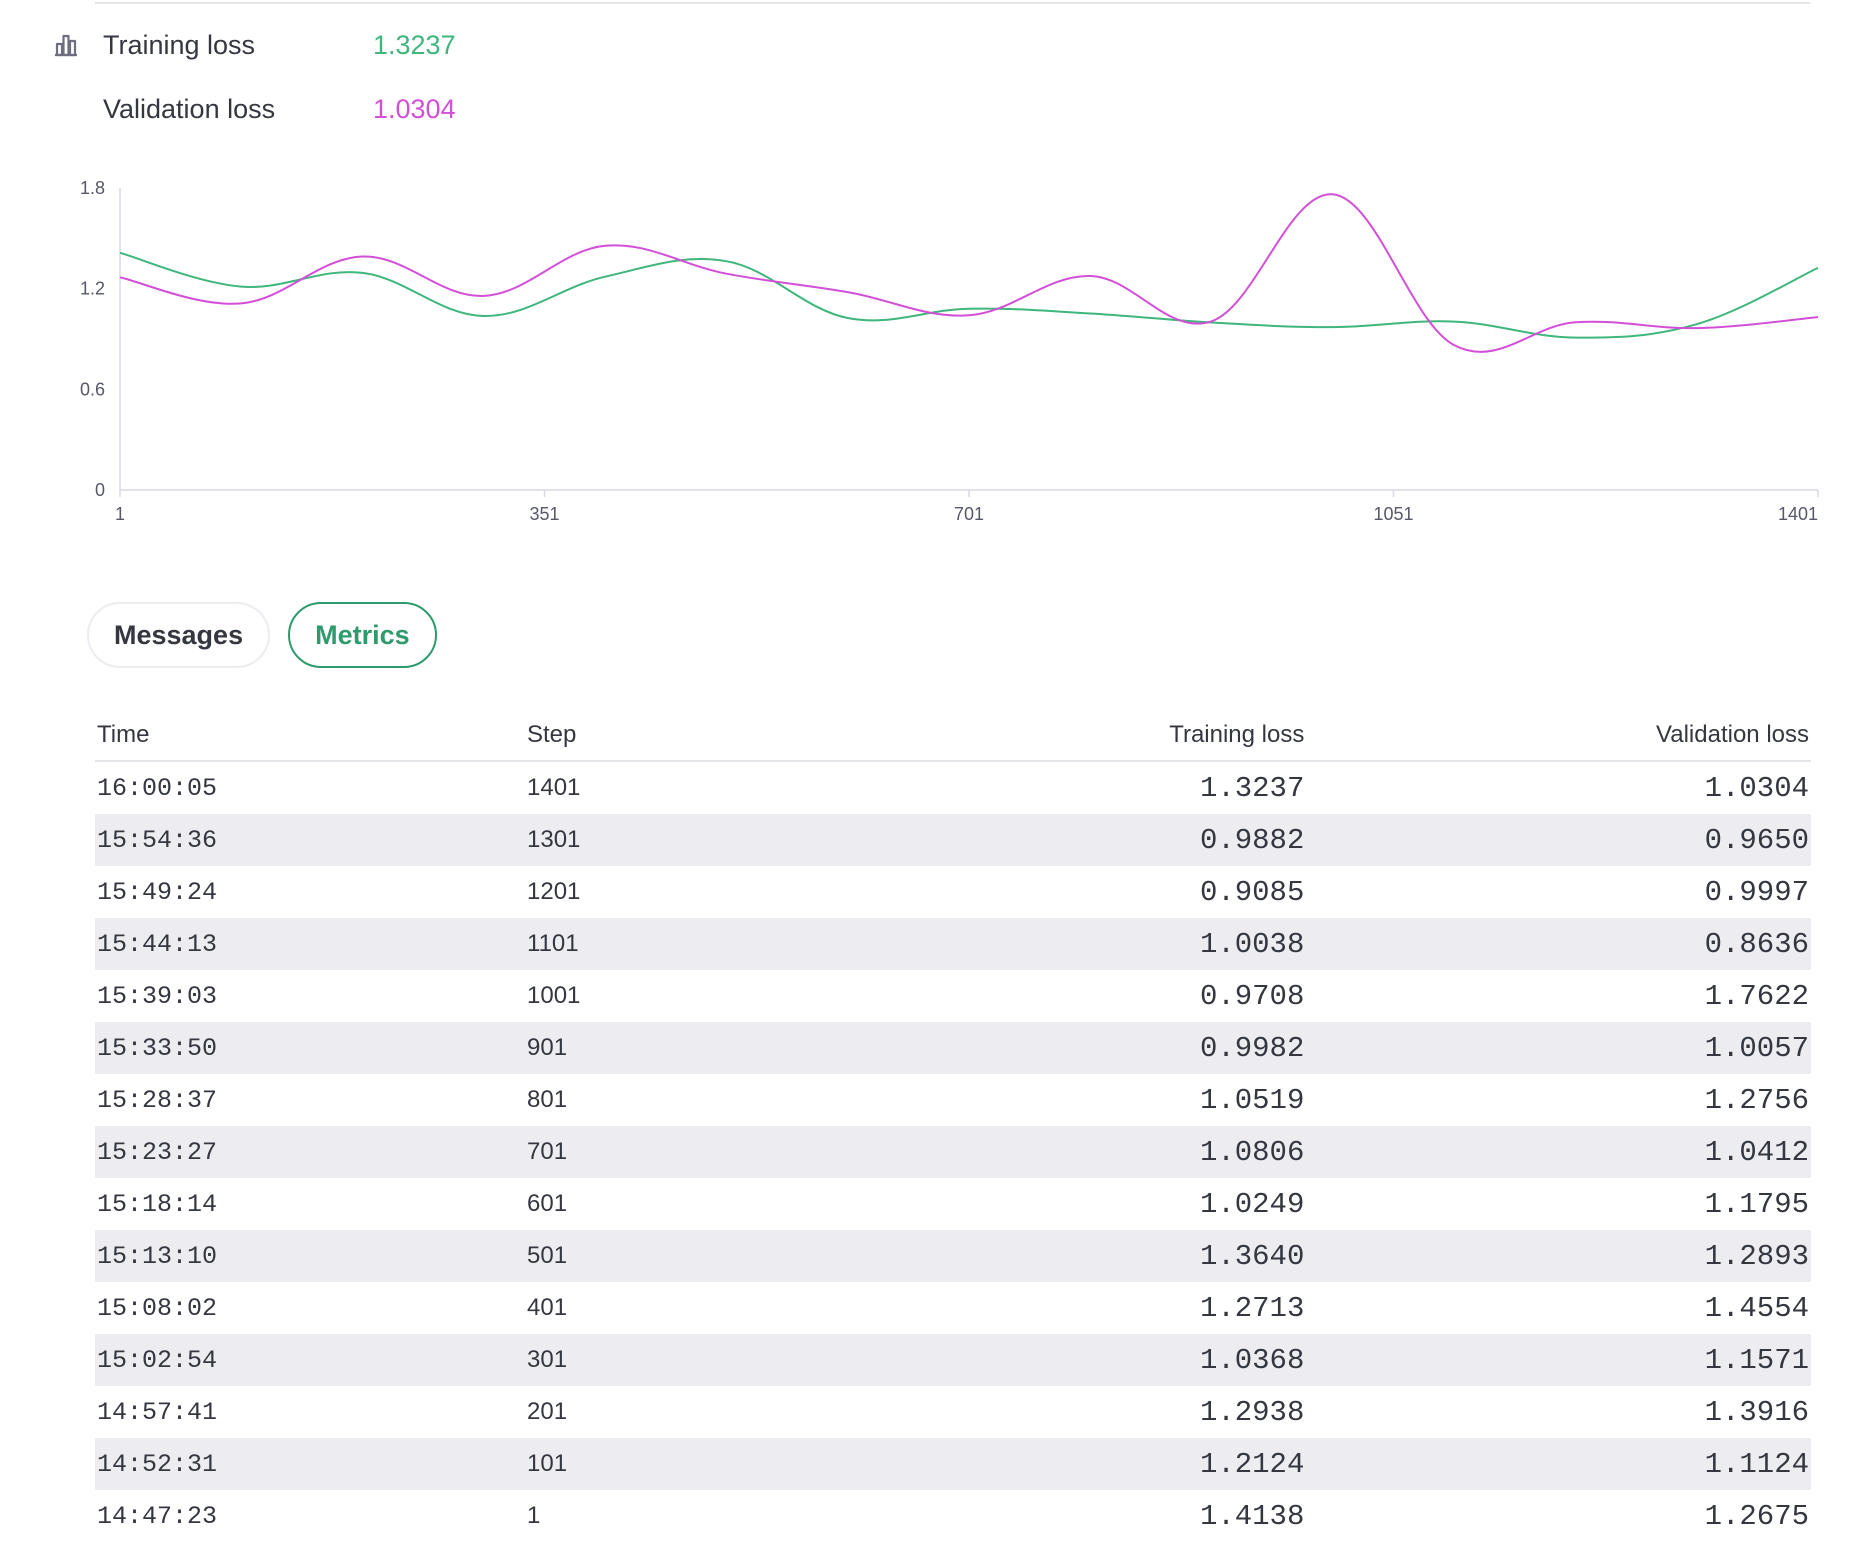 The image size is (1868, 1566). What do you see at coordinates (1252, 1308) in the screenshot?
I see `cell-training: 1.2713` at bounding box center [1252, 1308].